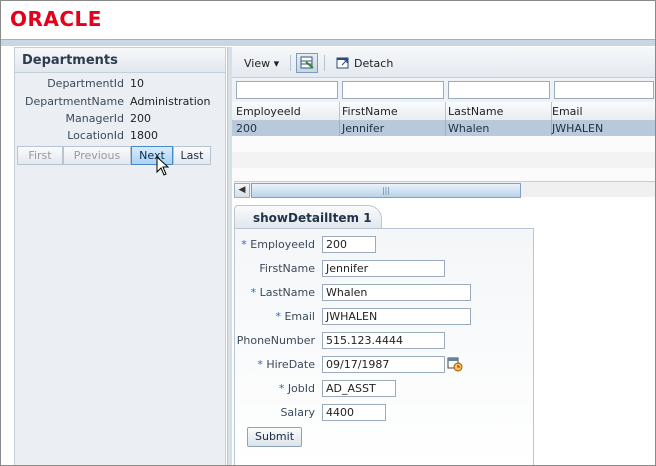 The height and width of the screenshot is (466, 656). I want to click on location-id-label: LocationId, so click(95, 135).